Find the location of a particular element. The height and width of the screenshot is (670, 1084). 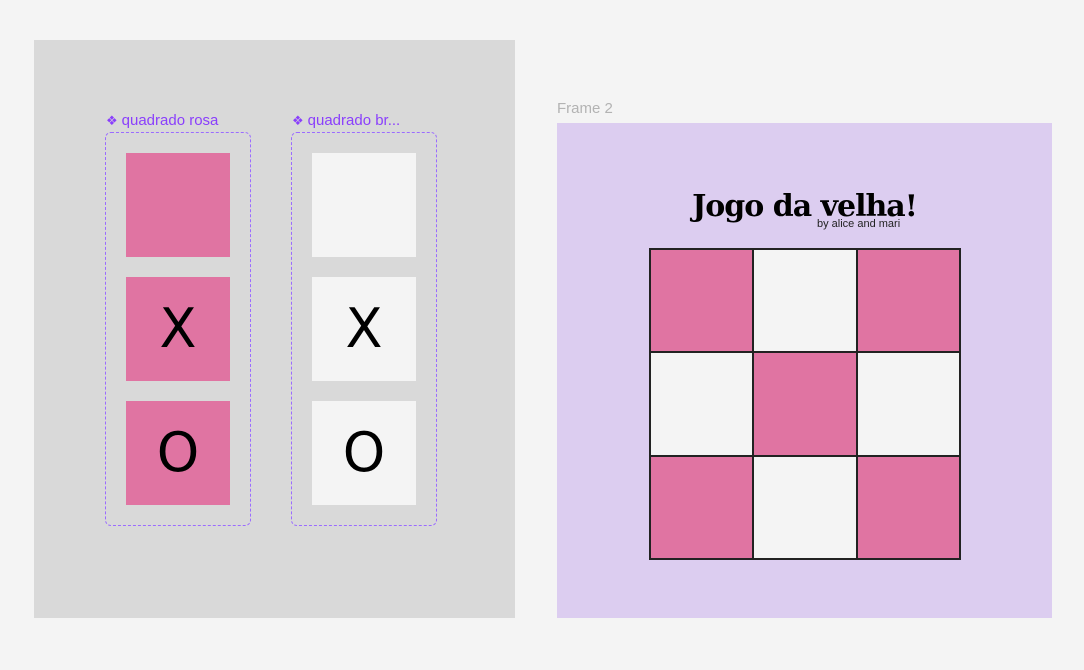

white-square-x: X is located at coordinates (364, 329).